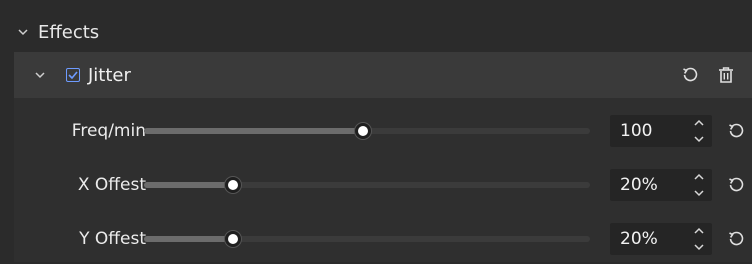 This screenshot has height=264, width=752. I want to click on checkmark-icon, so click(73, 75).